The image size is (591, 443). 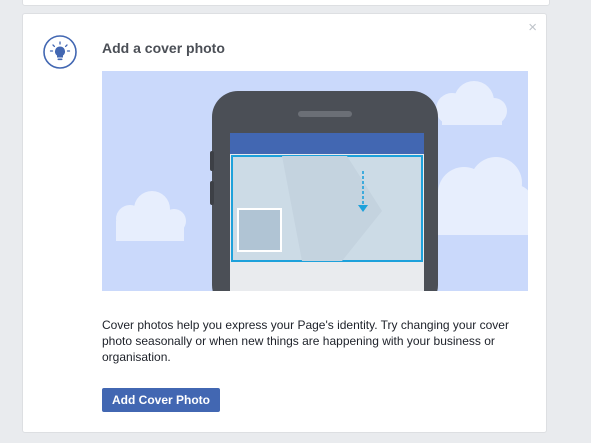 I want to click on previous-card-edge, so click(x=286, y=3).